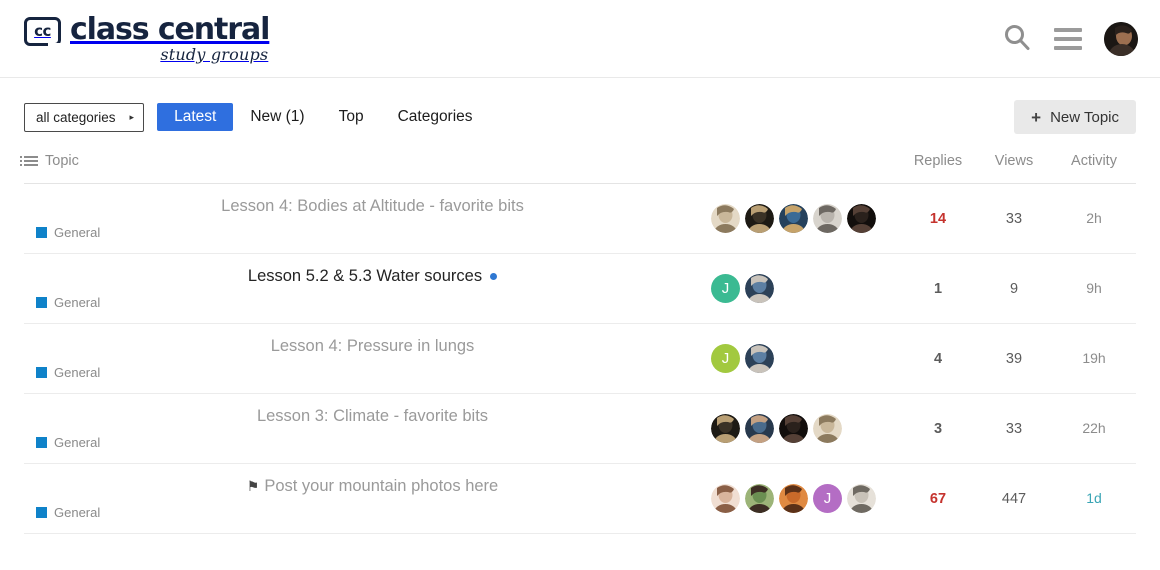 The height and width of the screenshot is (570, 1160). What do you see at coordinates (214, 54) in the screenshot?
I see `logo-secondary-text: study groups` at bounding box center [214, 54].